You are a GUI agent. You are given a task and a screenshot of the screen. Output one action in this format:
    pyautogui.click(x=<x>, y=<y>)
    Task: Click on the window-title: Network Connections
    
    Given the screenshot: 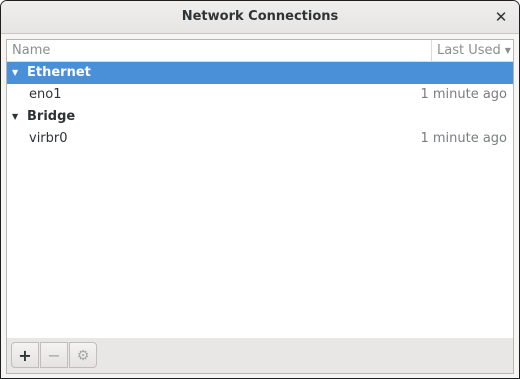 What is the action you would take?
    pyautogui.click(x=260, y=16)
    